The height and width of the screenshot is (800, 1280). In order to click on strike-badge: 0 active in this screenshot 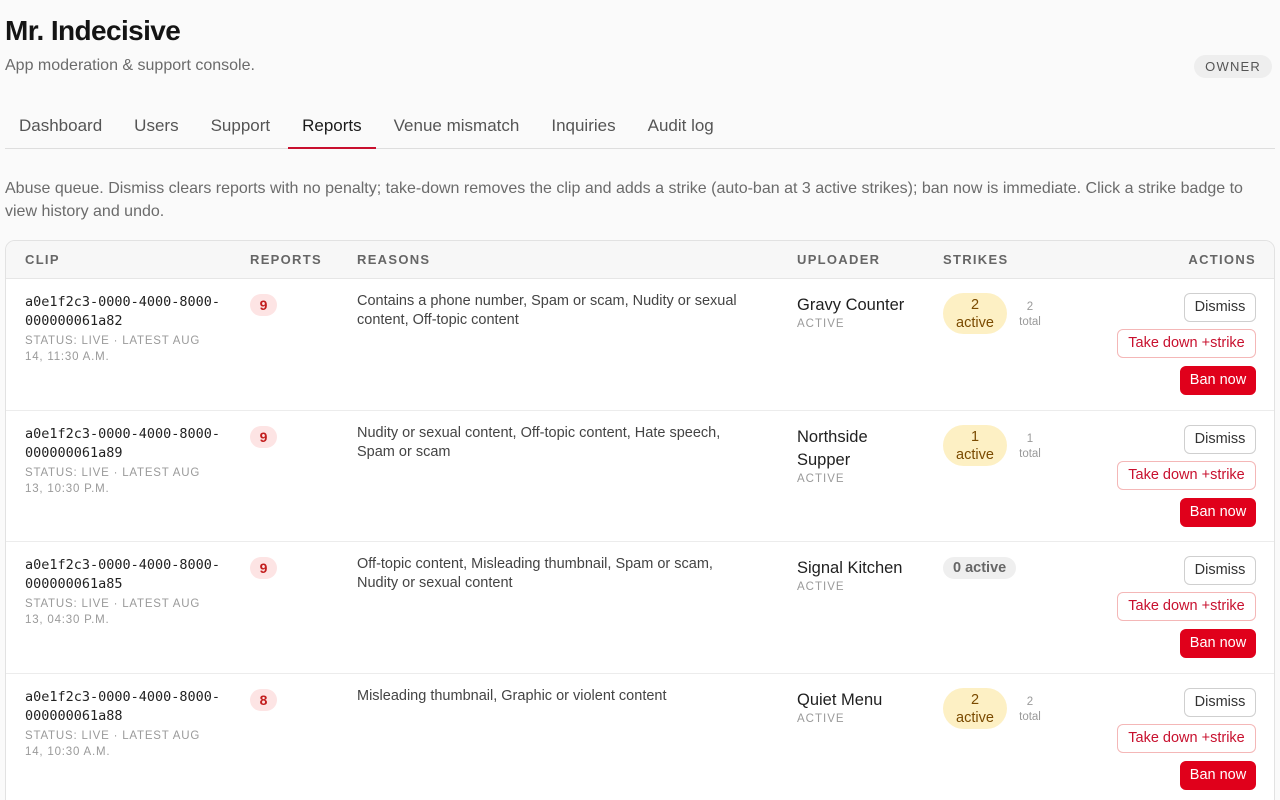, I will do `click(980, 568)`.